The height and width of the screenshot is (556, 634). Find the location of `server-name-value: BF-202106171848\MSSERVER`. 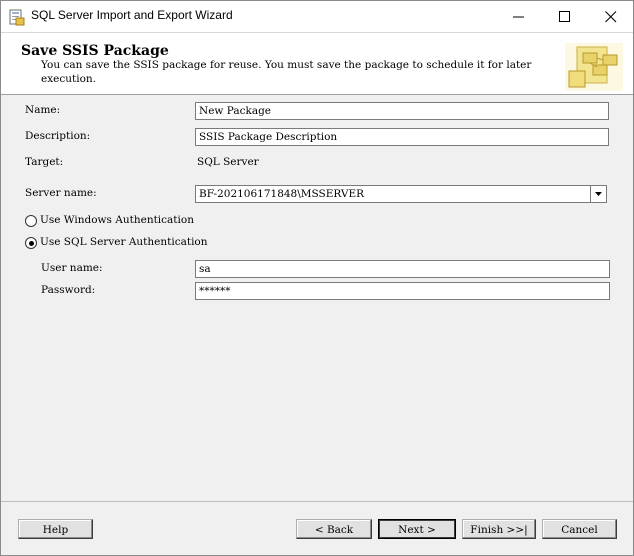

server-name-value: BF-202106171848\MSSERVER is located at coordinates (282, 194).